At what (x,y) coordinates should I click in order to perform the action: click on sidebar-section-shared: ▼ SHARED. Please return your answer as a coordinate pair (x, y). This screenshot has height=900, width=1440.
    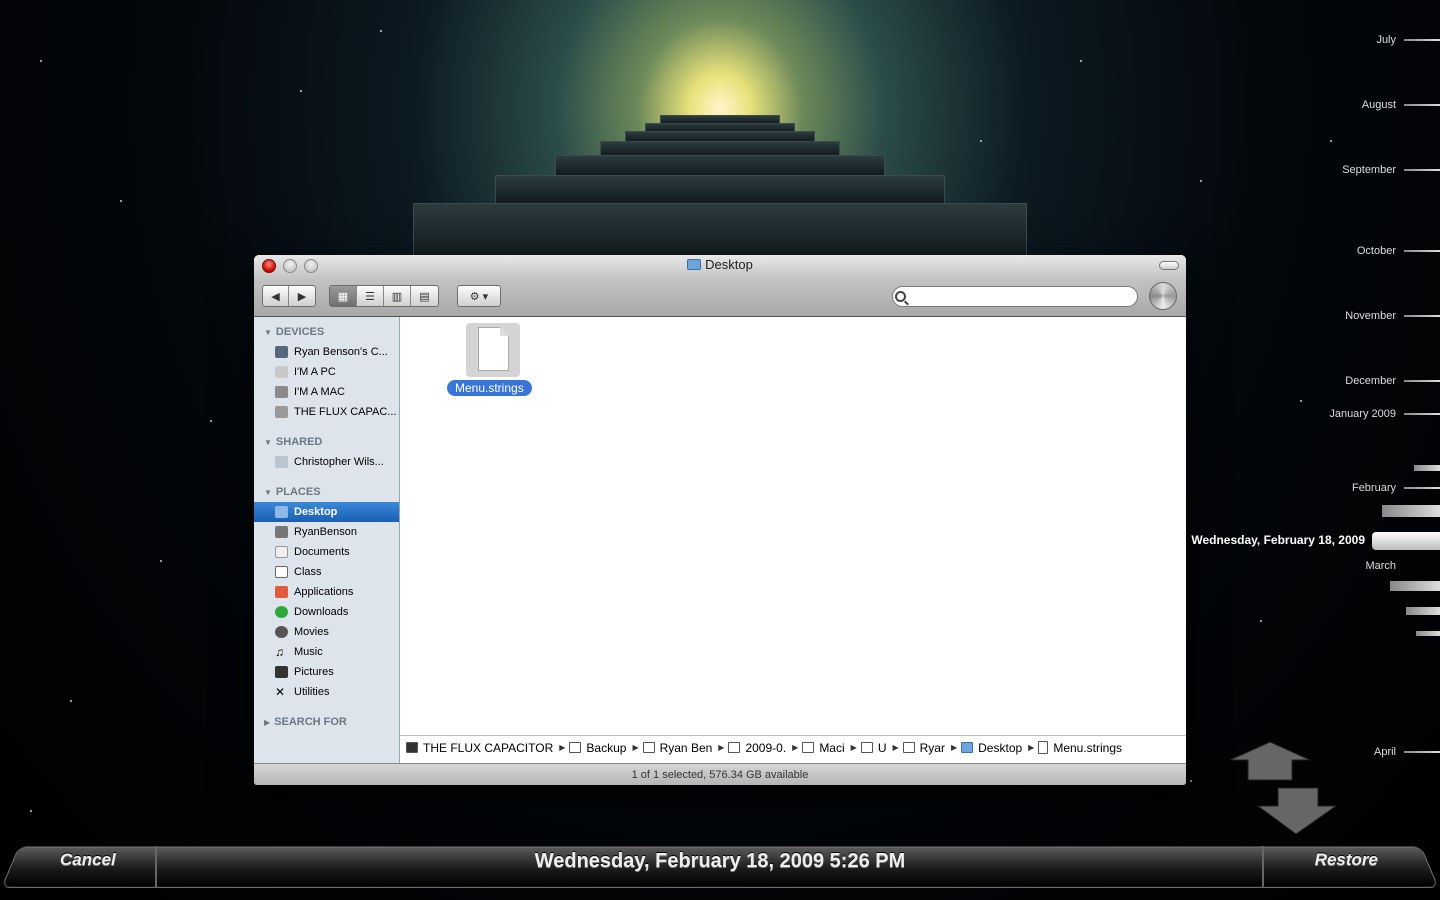
    Looking at the image, I should click on (326, 442).